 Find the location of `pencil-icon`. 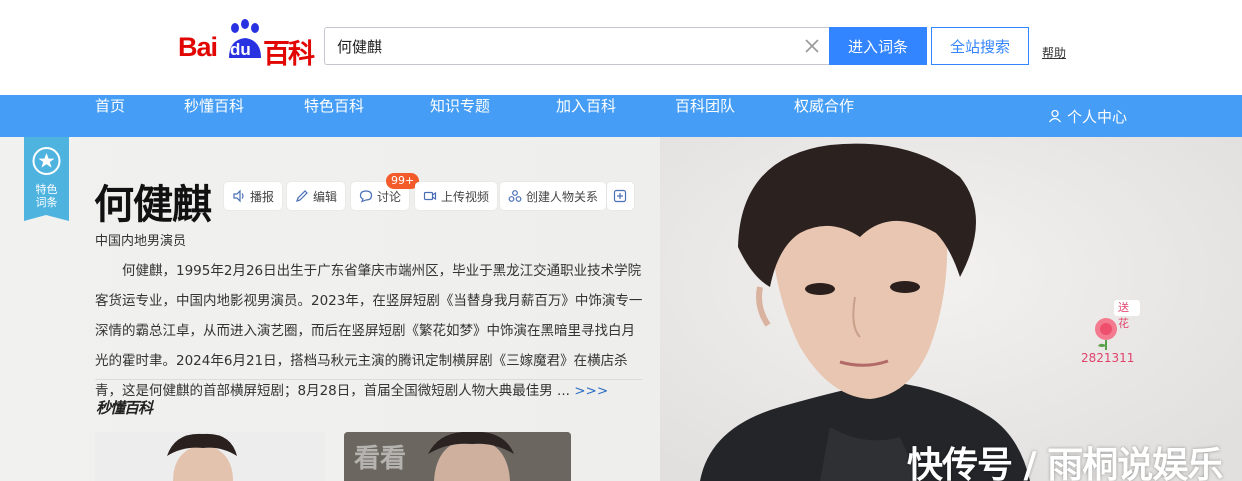

pencil-icon is located at coordinates (302, 196).